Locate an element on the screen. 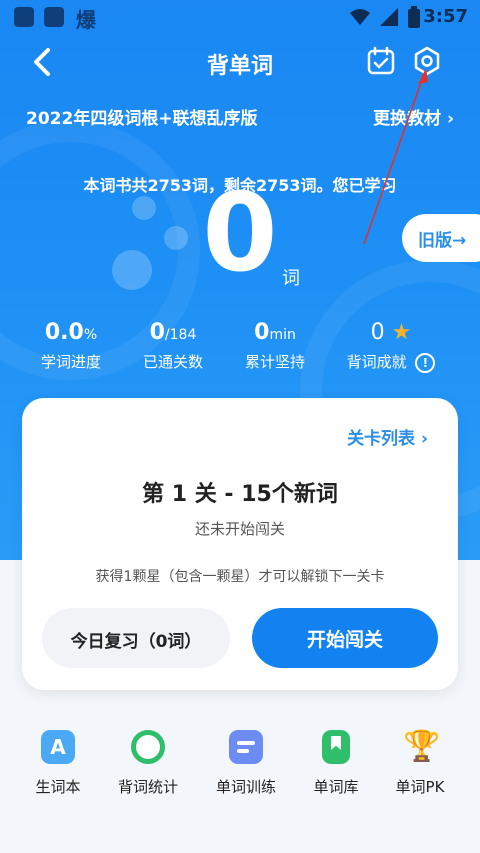 This screenshot has height=853, width=480. learned-unit: 词 is located at coordinates (291, 278).